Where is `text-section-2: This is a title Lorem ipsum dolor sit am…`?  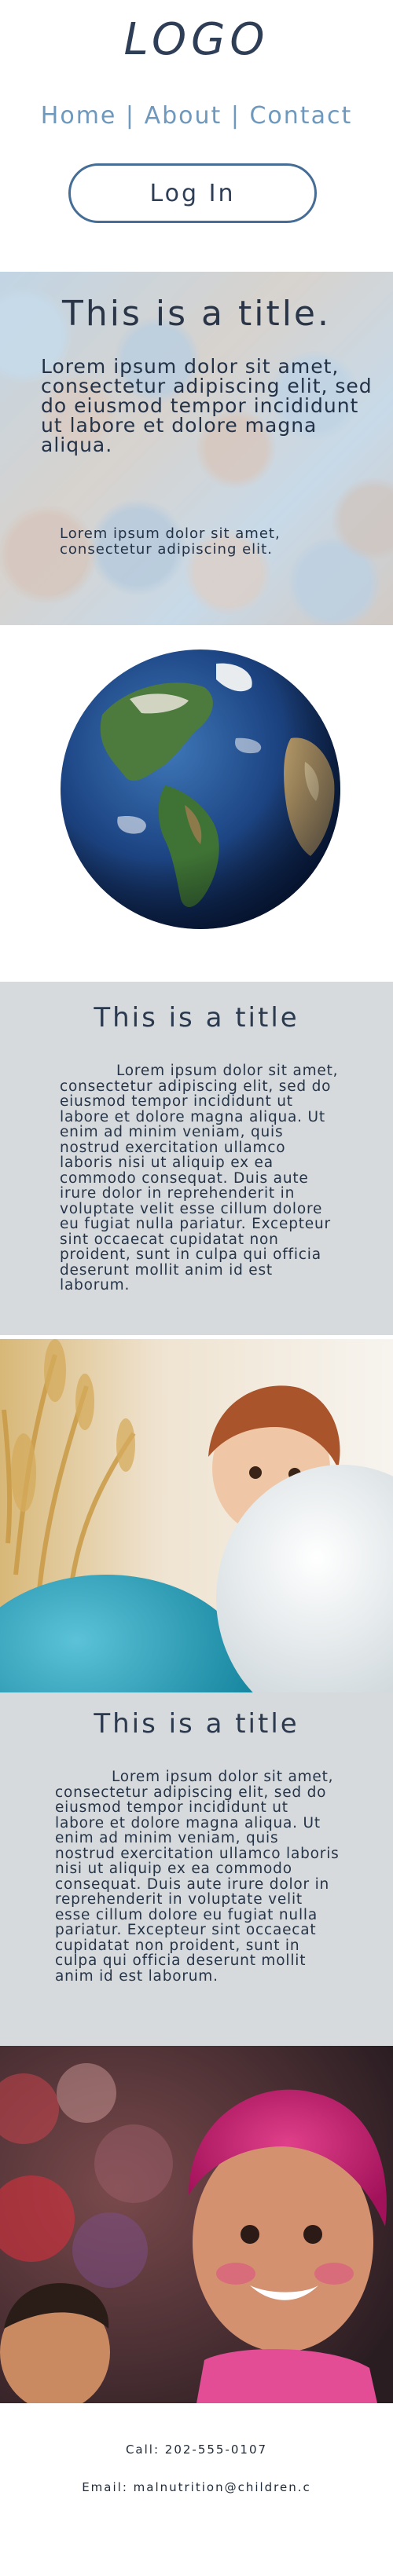 text-section-2: This is a title Lorem ipsum dolor sit am… is located at coordinates (196, 1869).